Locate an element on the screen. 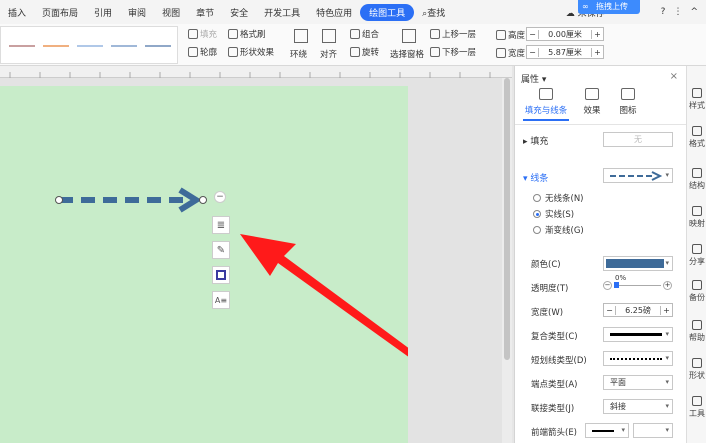  rail-shape: 形状 is located at coordinates (696, 369).